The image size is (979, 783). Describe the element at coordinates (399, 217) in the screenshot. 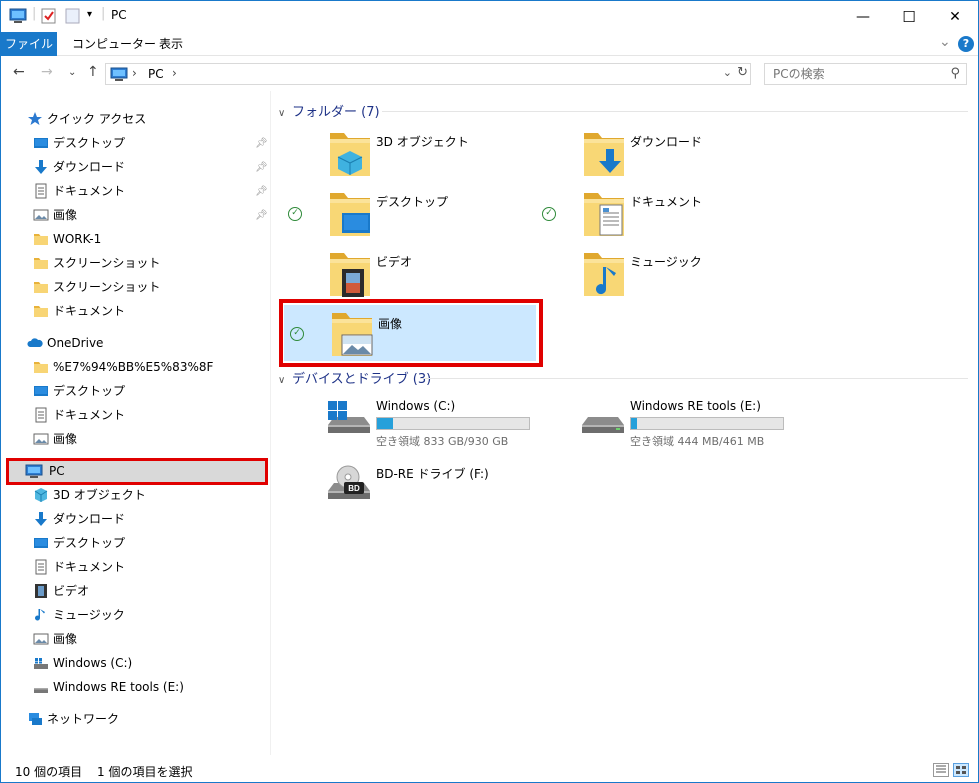

I see `folder-desktop: ✓ デスクトップ` at that location.